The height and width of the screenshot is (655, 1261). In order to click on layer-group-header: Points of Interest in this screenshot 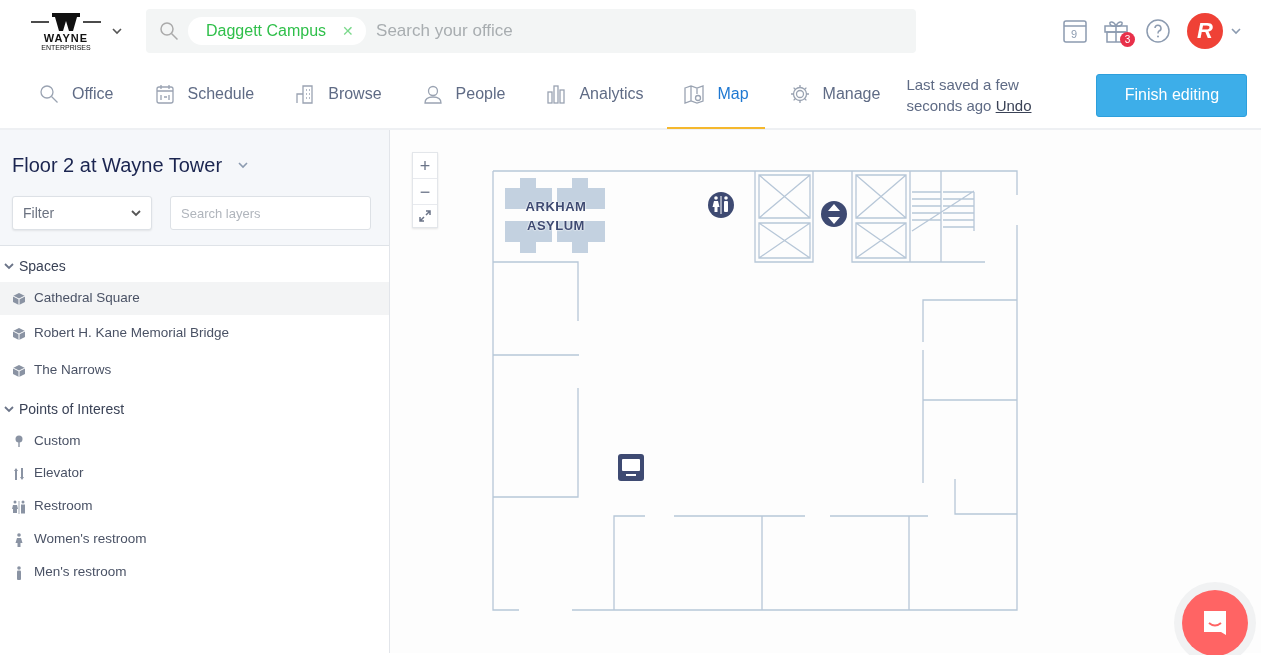, I will do `click(194, 409)`.